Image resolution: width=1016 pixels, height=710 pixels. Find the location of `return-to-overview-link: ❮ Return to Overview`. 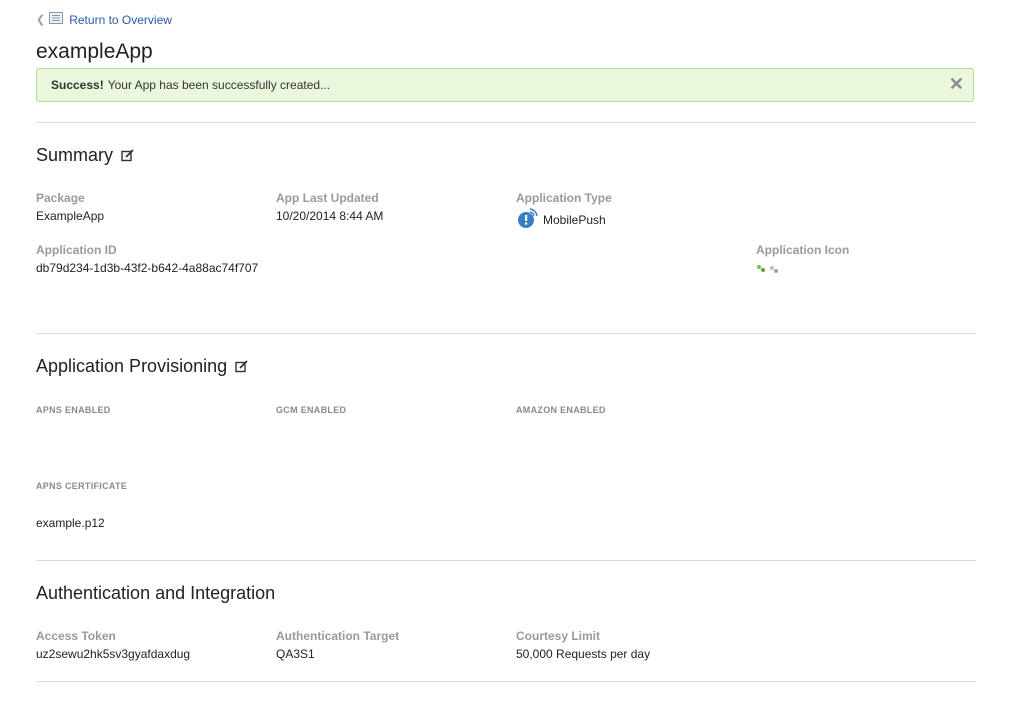

return-to-overview-link: ❮ Return to Overview is located at coordinates (104, 19).